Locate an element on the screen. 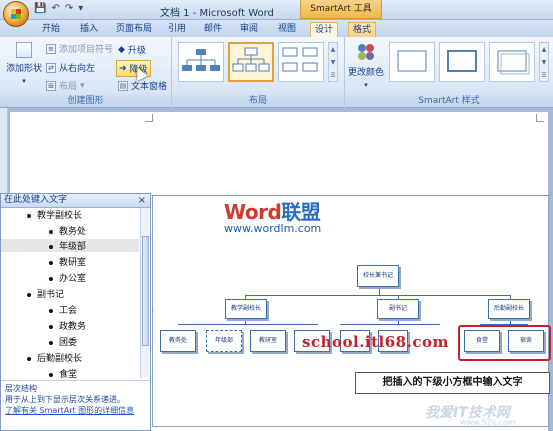 This screenshot has height=431, width=553. group-label-layouts: 布局 is located at coordinates (258, 101).